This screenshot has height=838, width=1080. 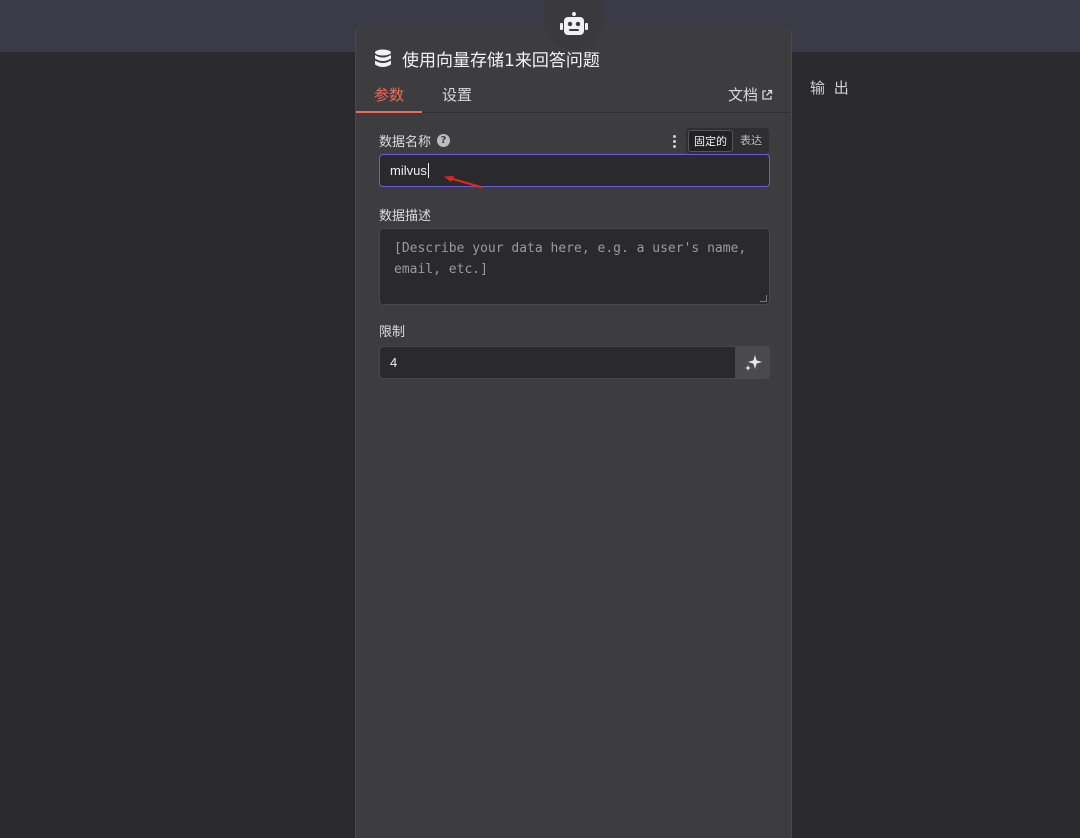 What do you see at coordinates (574, 170) in the screenshot?
I see `data-name-input: milvus` at bounding box center [574, 170].